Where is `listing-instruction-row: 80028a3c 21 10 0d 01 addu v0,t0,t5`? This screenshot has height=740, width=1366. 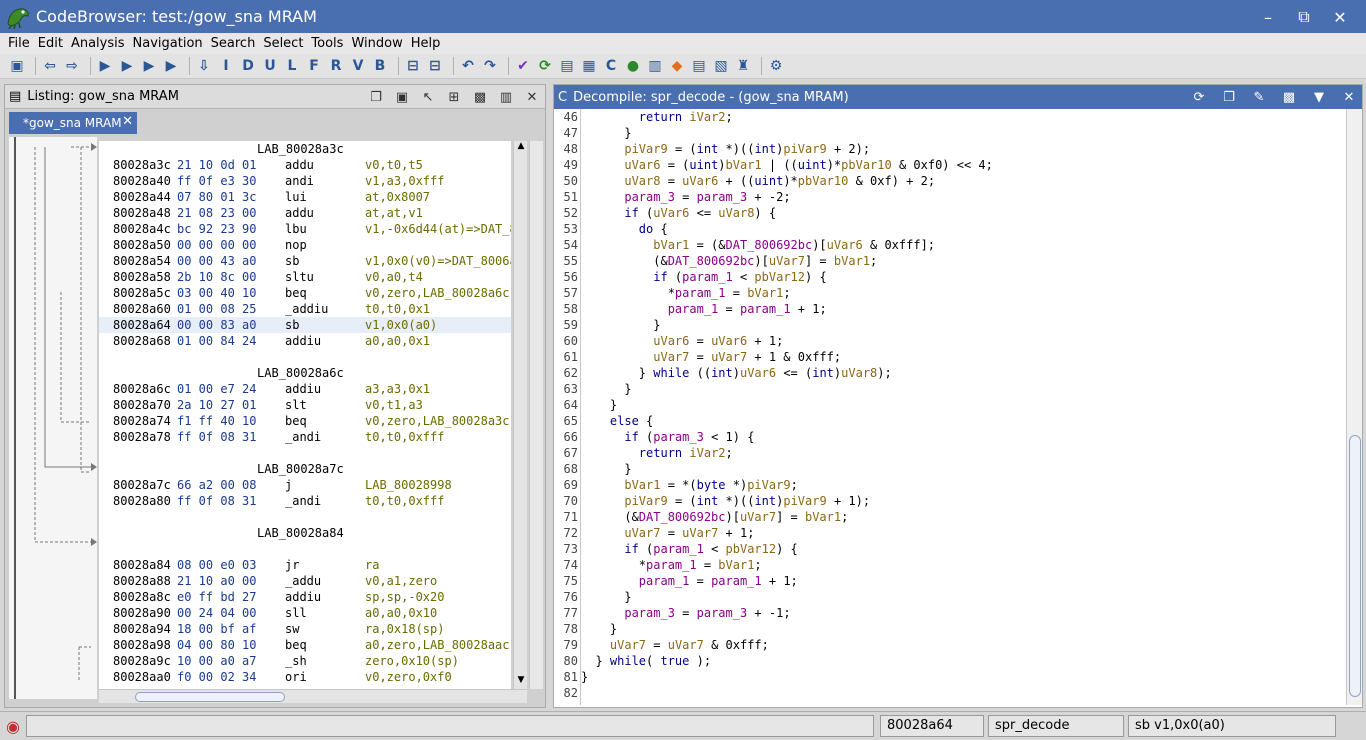 listing-instruction-row: 80028a3c 21 10 0d 01 addu v0,t0,t5 is located at coordinates (305, 165).